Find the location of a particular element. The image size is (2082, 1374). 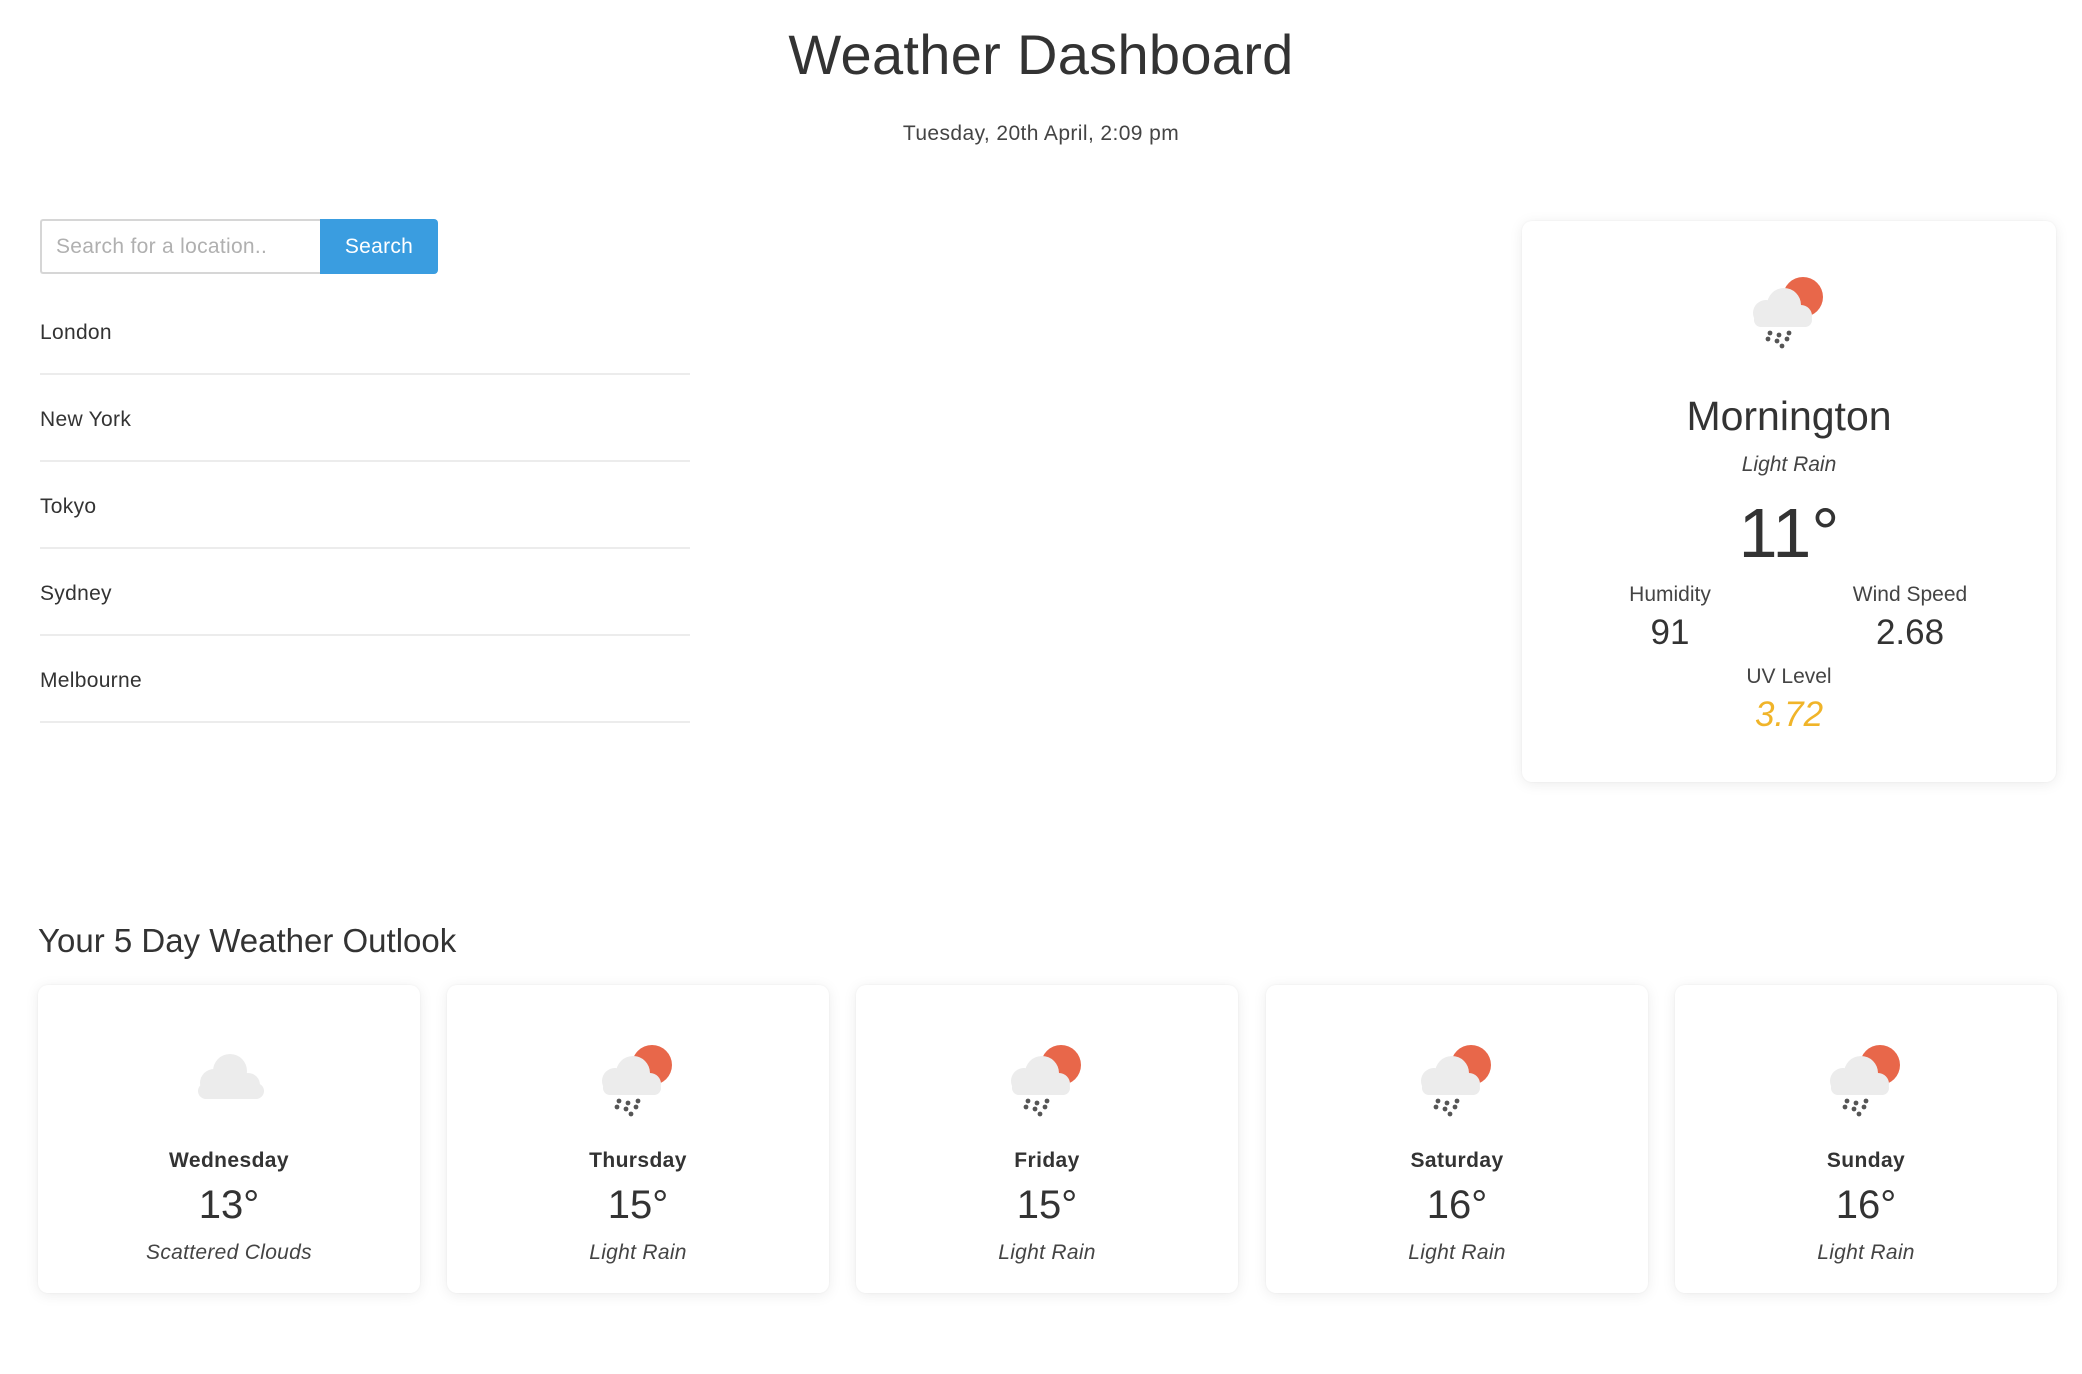

location-item-sydney: Sydney is located at coordinates (365, 592).